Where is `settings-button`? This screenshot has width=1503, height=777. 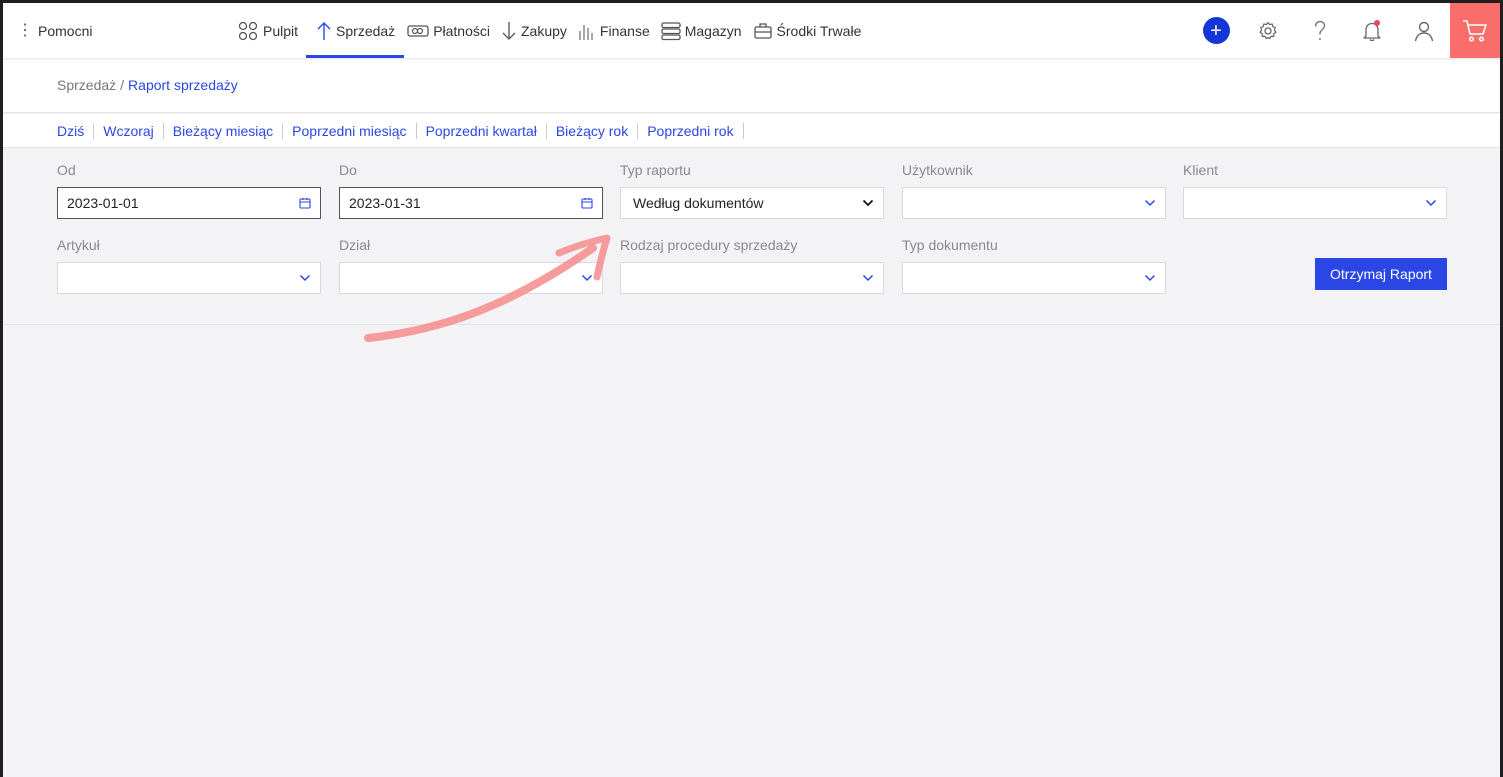 settings-button is located at coordinates (1268, 30).